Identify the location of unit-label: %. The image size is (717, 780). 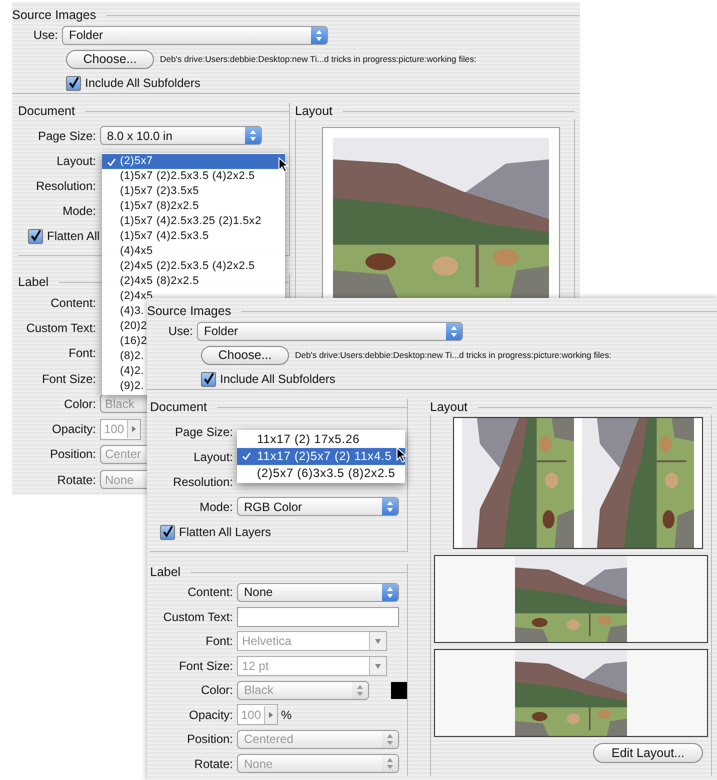
(286, 715).